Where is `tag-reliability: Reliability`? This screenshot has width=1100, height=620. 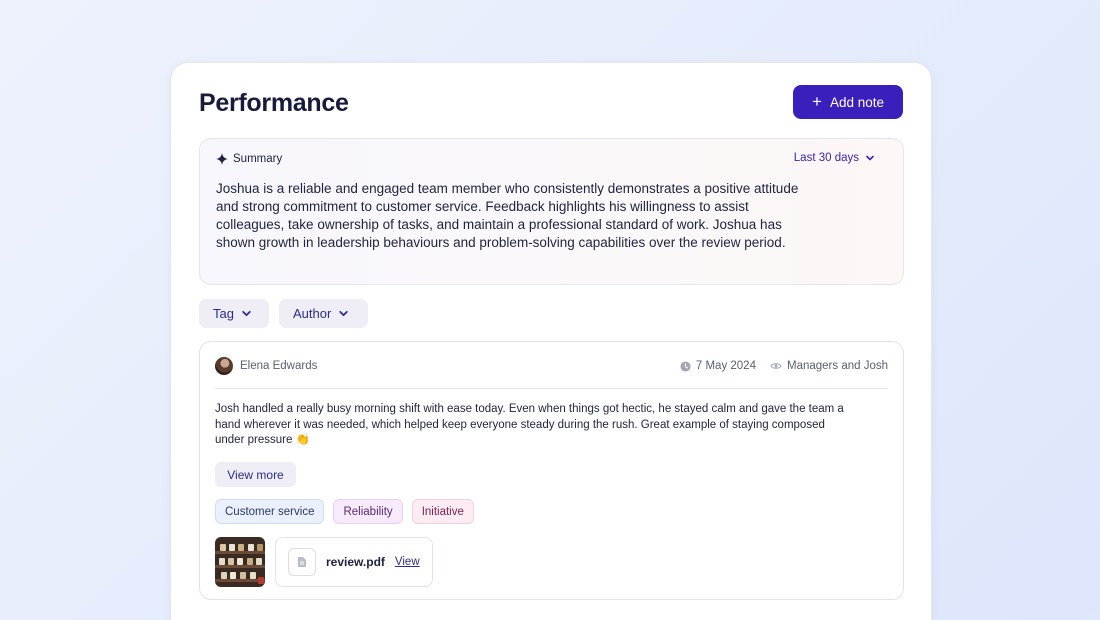
tag-reliability: Reliability is located at coordinates (368, 511).